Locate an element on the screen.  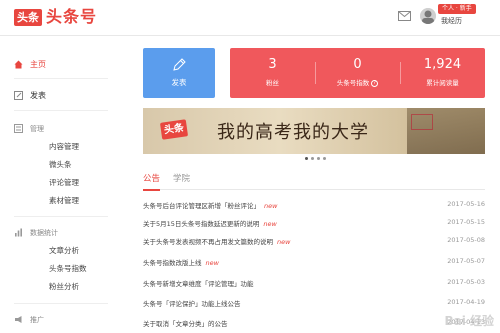
announcement-title-wrap: 关于头条号发表视频不再占用发文篇数的说明 new is located at coordinates (216, 241).